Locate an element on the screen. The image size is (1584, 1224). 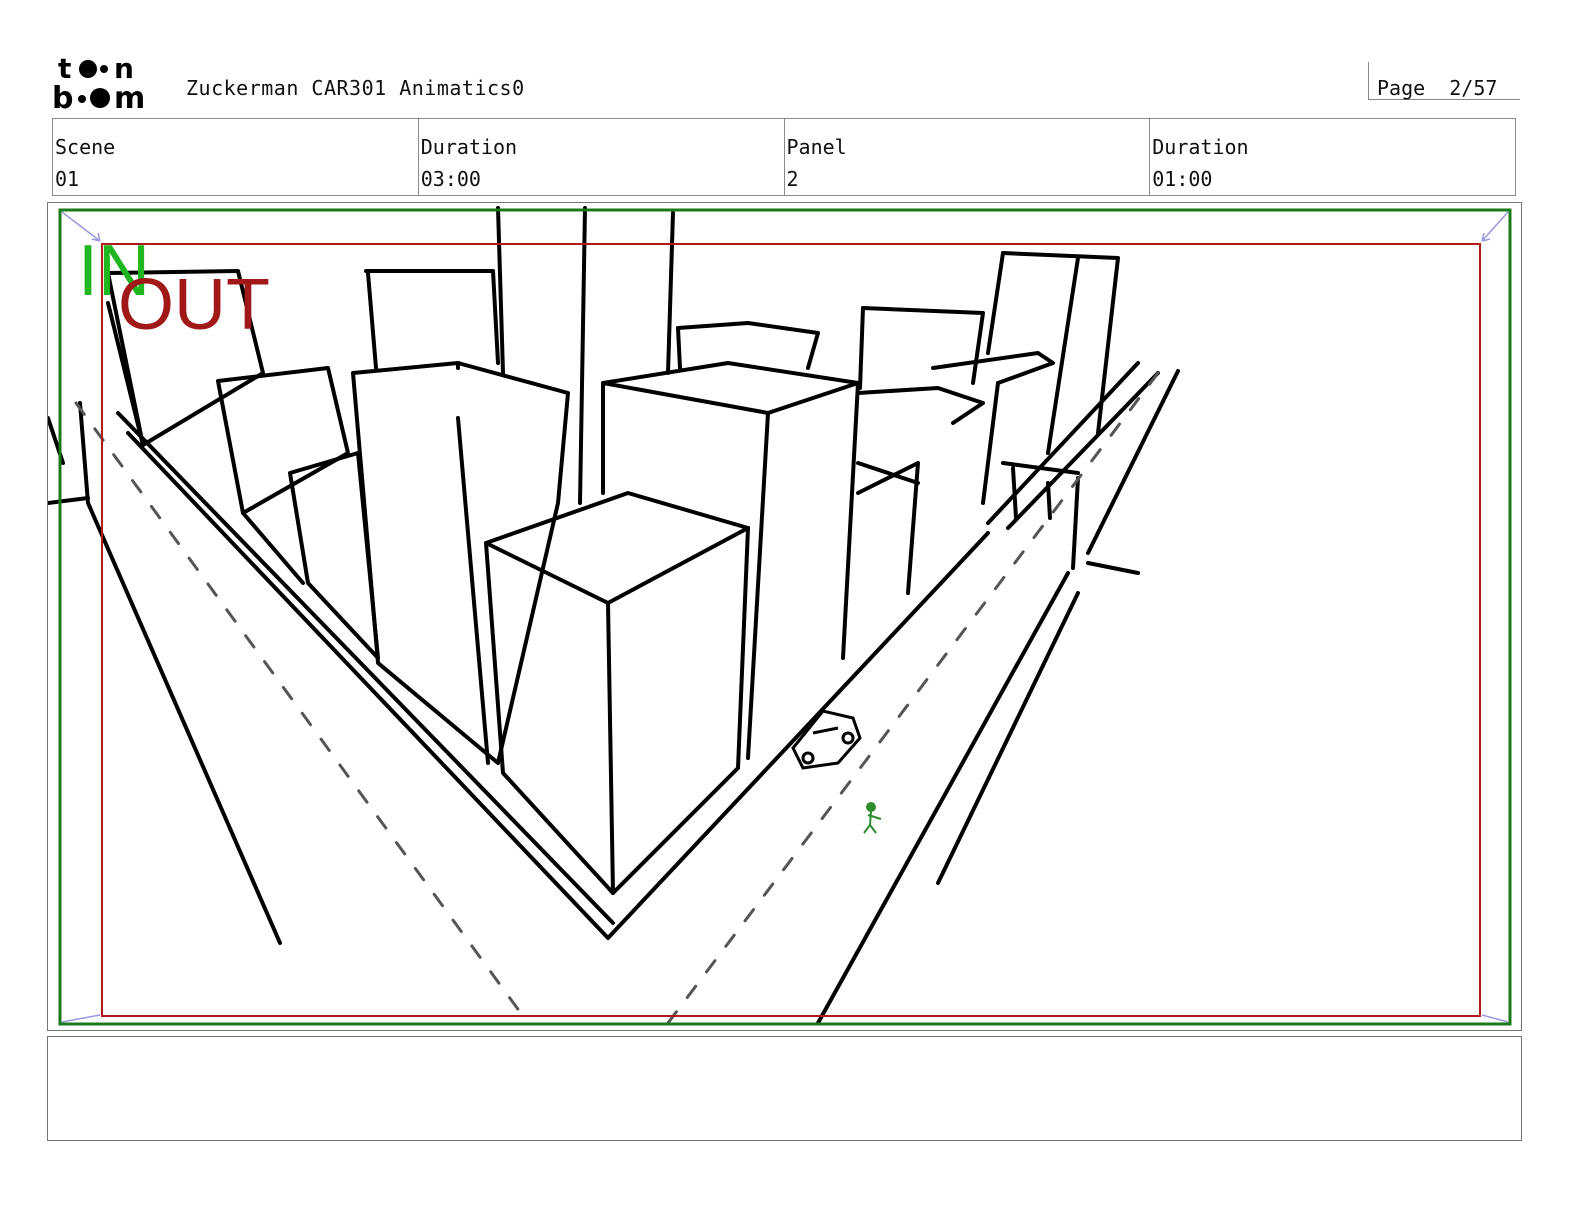
scene-cell: Scene 01 is located at coordinates (235, 157).